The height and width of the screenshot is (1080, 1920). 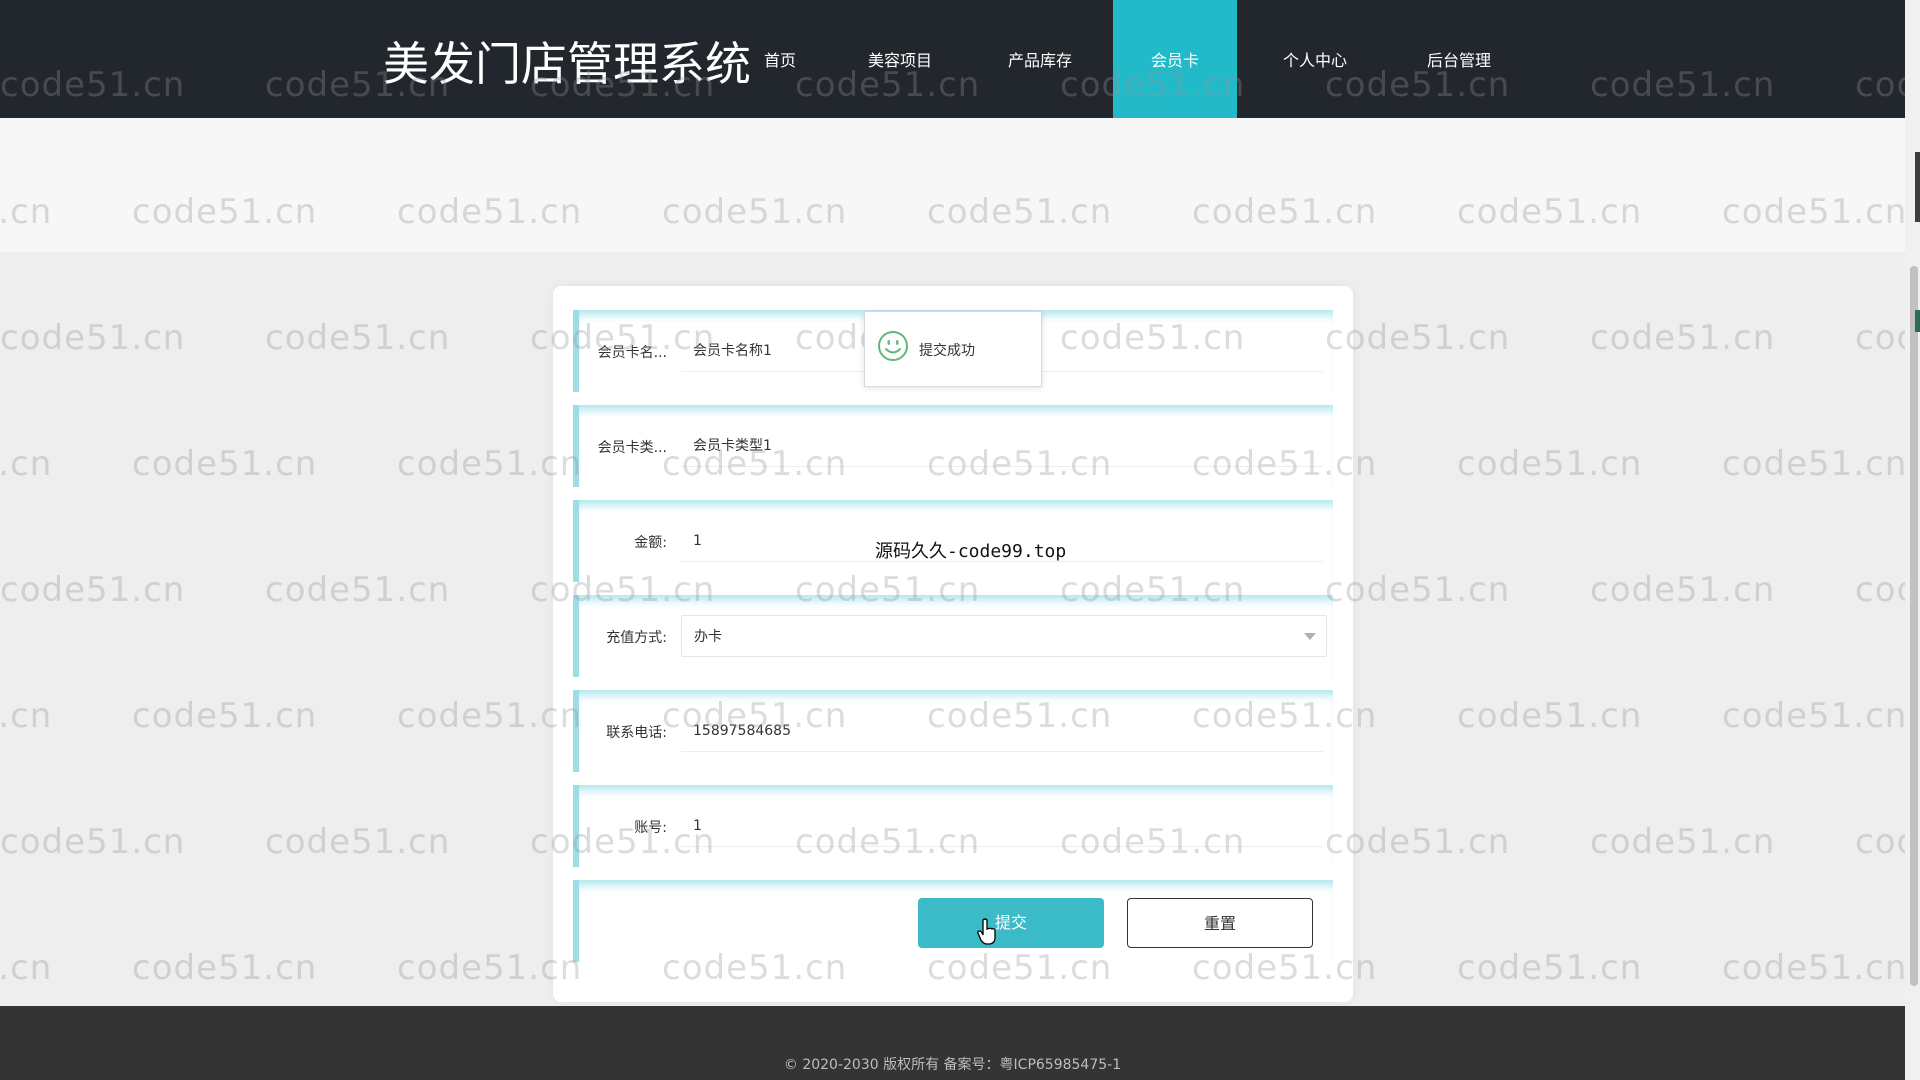 I want to click on nav-item-beauty-projects: 美容项目, so click(x=900, y=59).